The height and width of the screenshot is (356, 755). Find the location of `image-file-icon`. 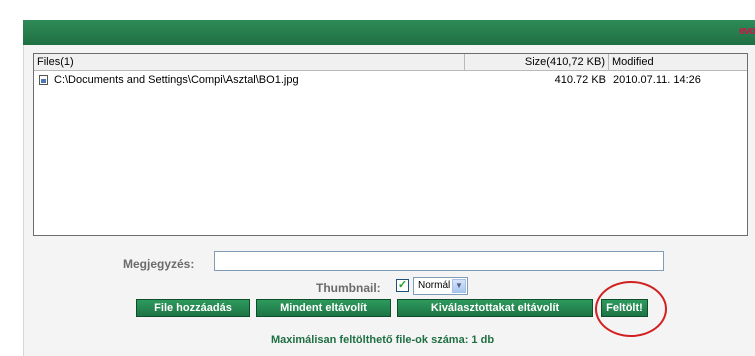

image-file-icon is located at coordinates (43, 80).